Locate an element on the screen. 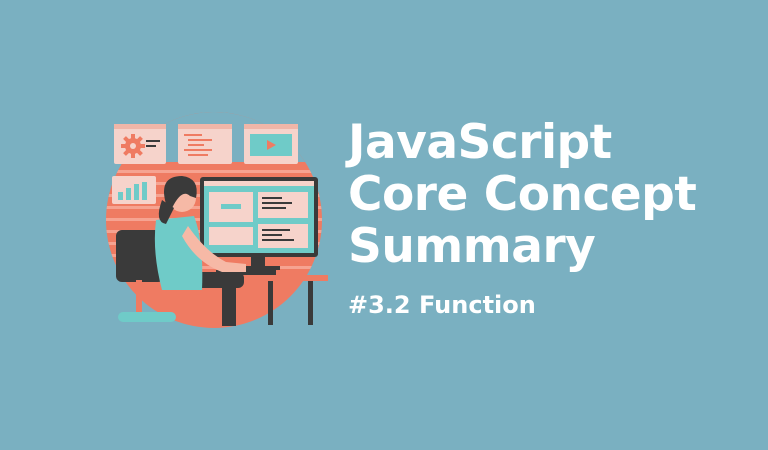 Image resolution: width=768 pixels, height=450 pixels. title-line-3: Summary is located at coordinates (472, 246).